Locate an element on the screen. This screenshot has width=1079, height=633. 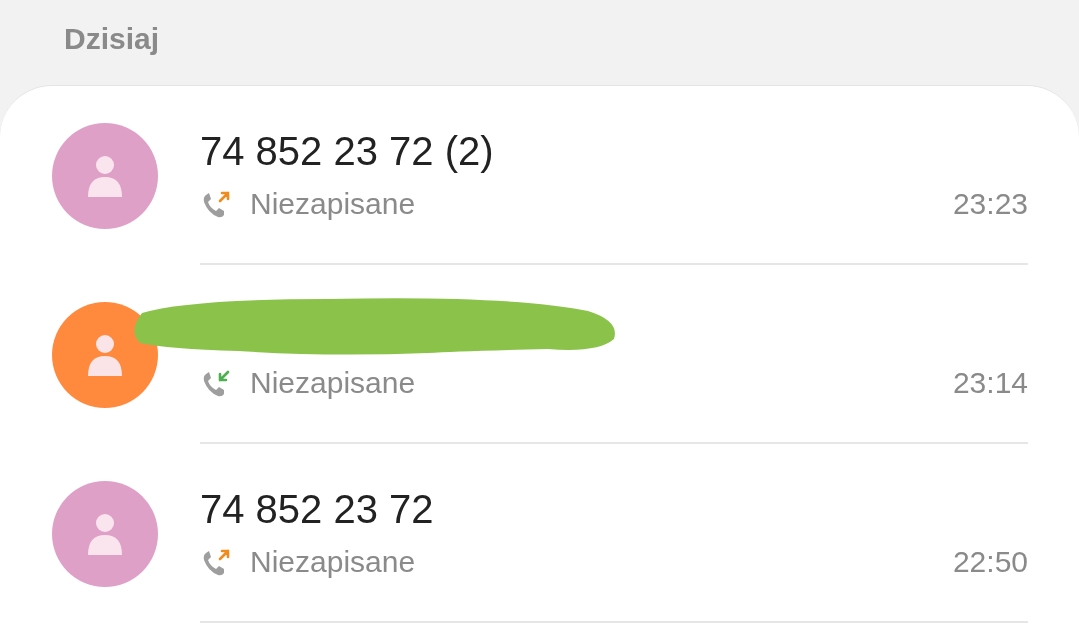
phone-number: 74 852 23 72 (2) is located at coordinates (347, 151).